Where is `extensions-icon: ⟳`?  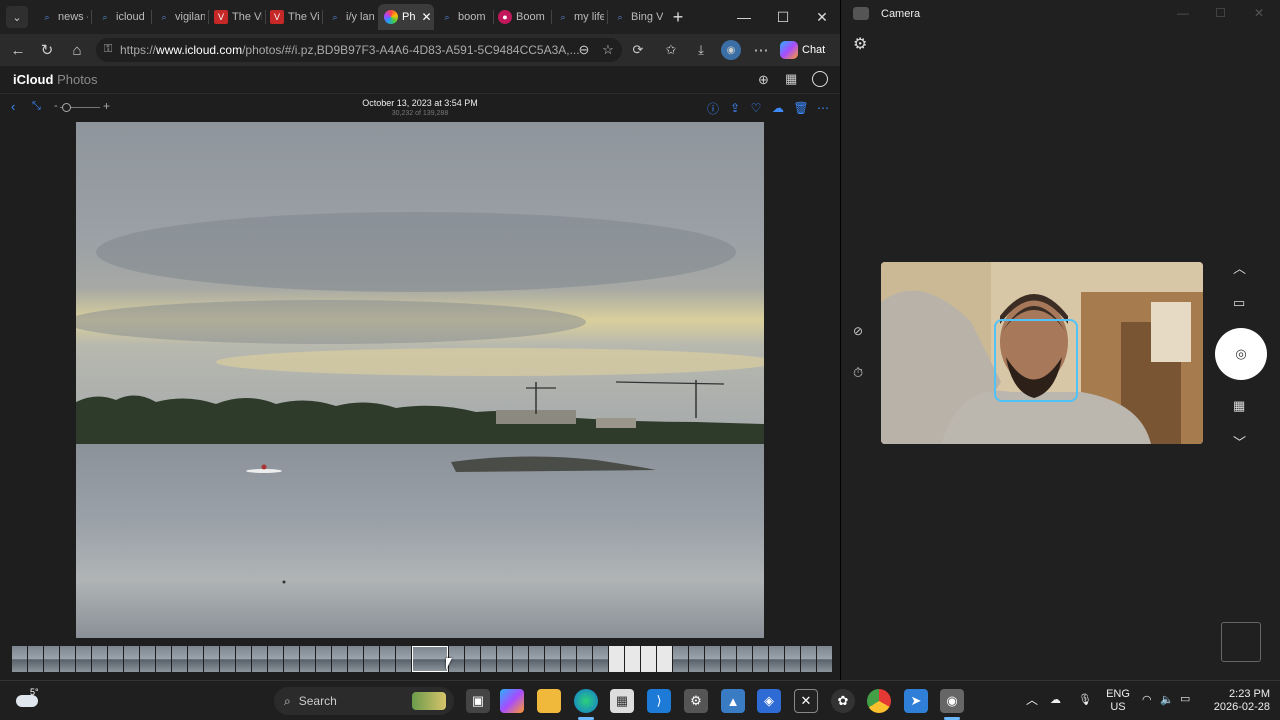
extensions-icon: ⟳ is located at coordinates (638, 50).